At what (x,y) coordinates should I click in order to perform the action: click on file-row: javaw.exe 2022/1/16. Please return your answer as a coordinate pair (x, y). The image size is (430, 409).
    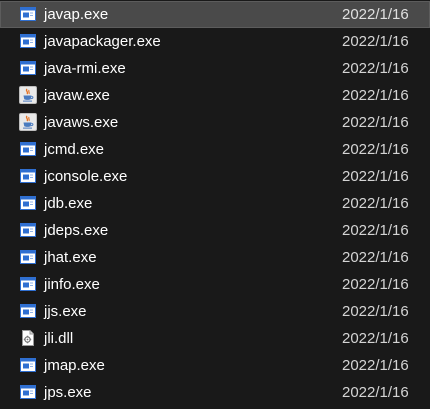
    Looking at the image, I should click on (215, 95).